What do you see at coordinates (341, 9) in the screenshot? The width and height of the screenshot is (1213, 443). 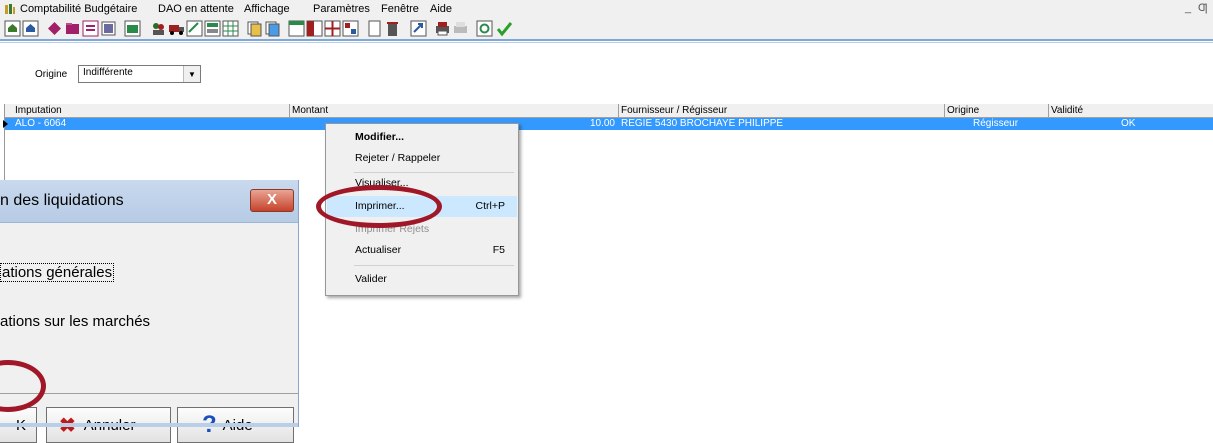 I see `menu-parametres: Paramètres` at bounding box center [341, 9].